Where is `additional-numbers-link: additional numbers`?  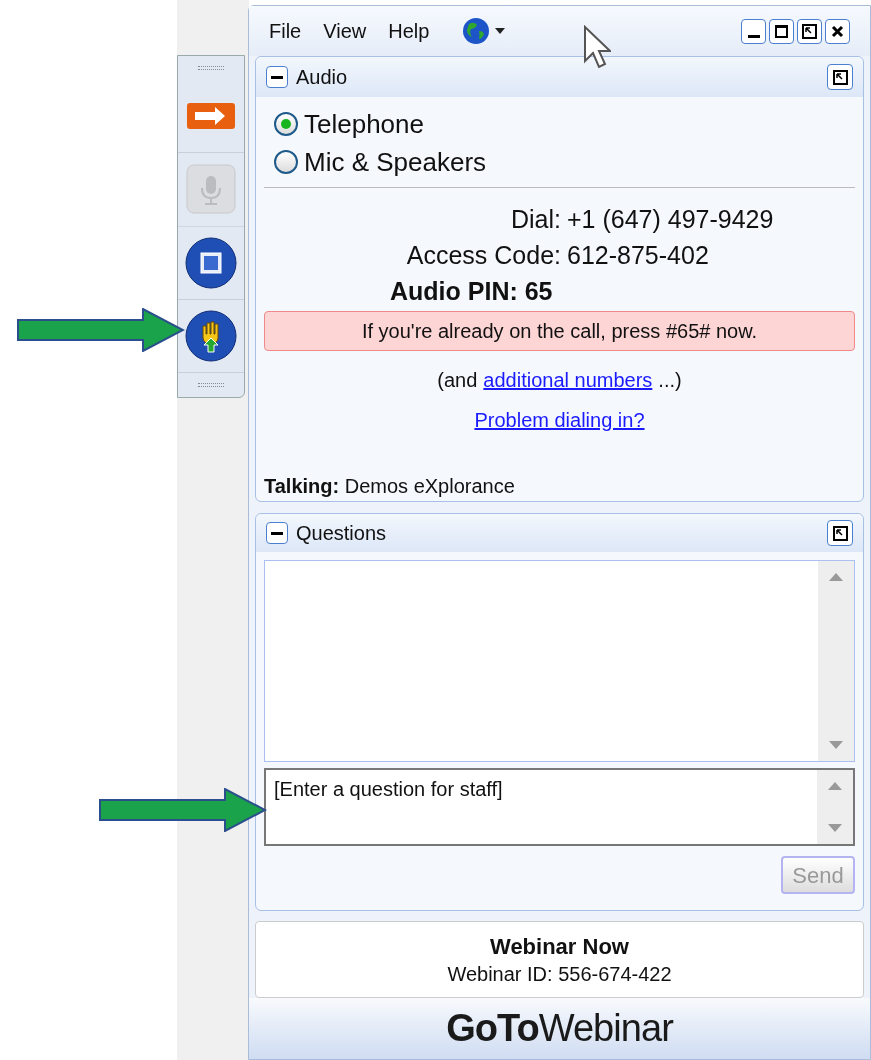
additional-numbers-link: additional numbers is located at coordinates (568, 380).